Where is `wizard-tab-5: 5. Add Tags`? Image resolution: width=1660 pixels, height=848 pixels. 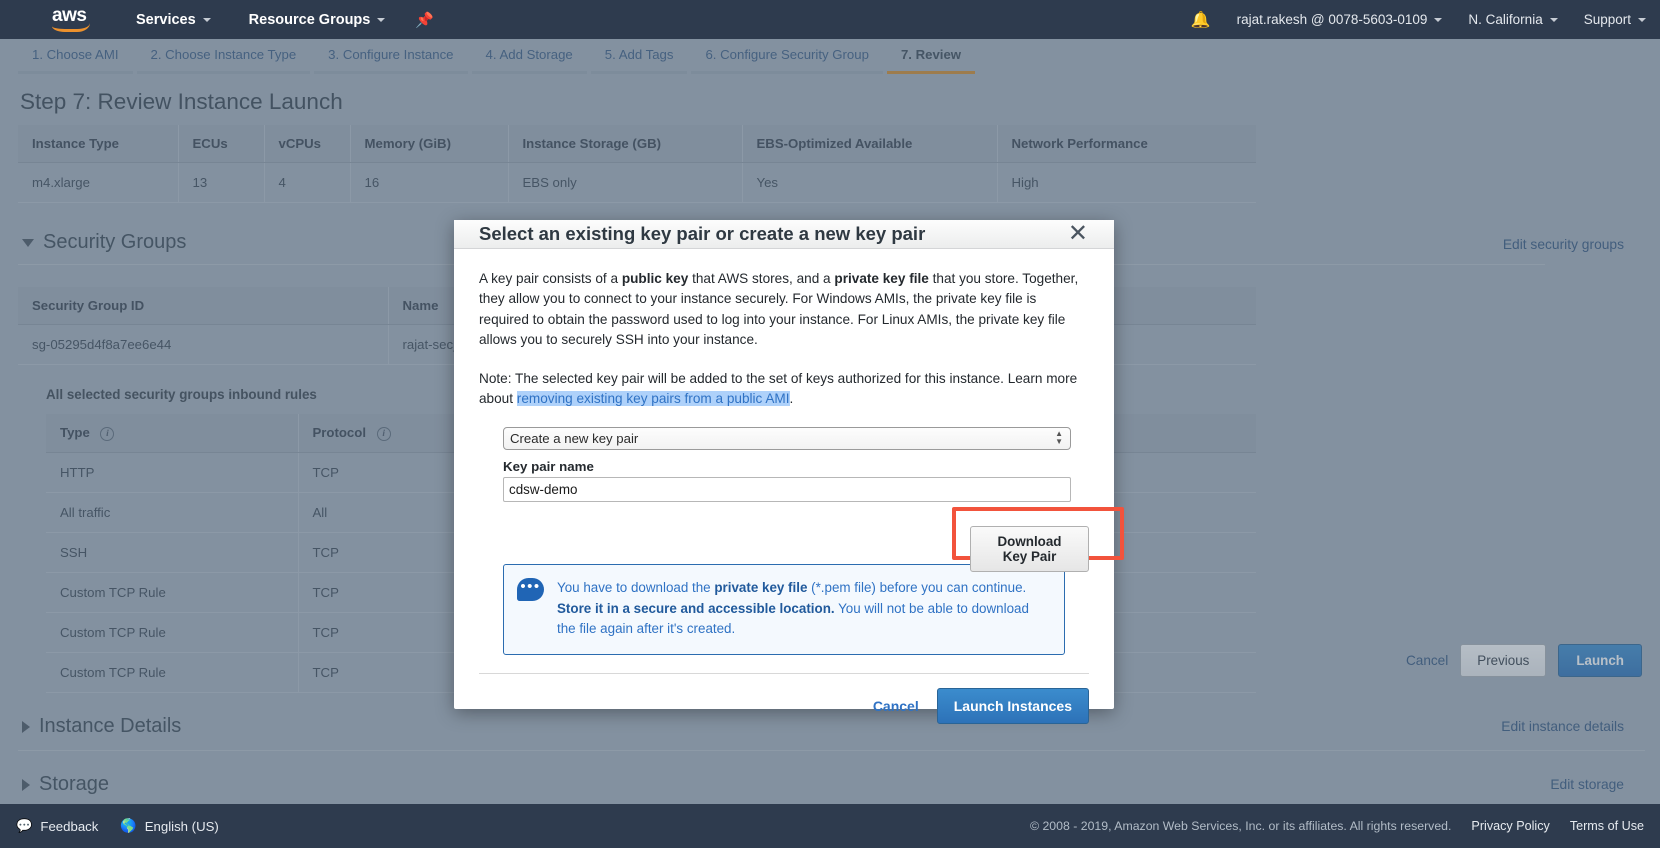 wizard-tab-5: 5. Add Tags is located at coordinates (639, 56).